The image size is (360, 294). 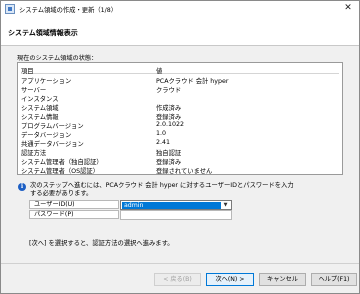 What do you see at coordinates (177, 279) in the screenshot?
I see `back-button: < 戻る(B)` at bounding box center [177, 279].